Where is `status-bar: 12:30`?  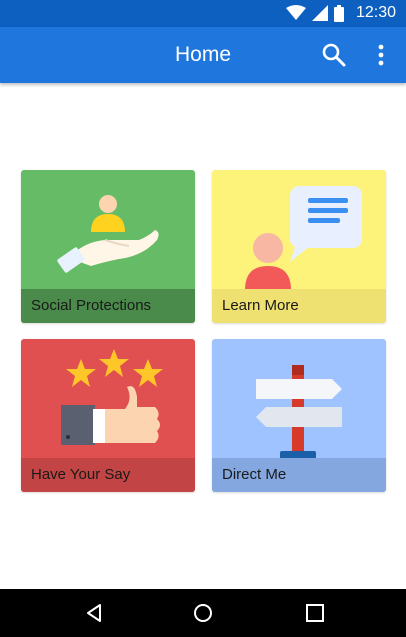 status-bar: 12:30 is located at coordinates (203, 13).